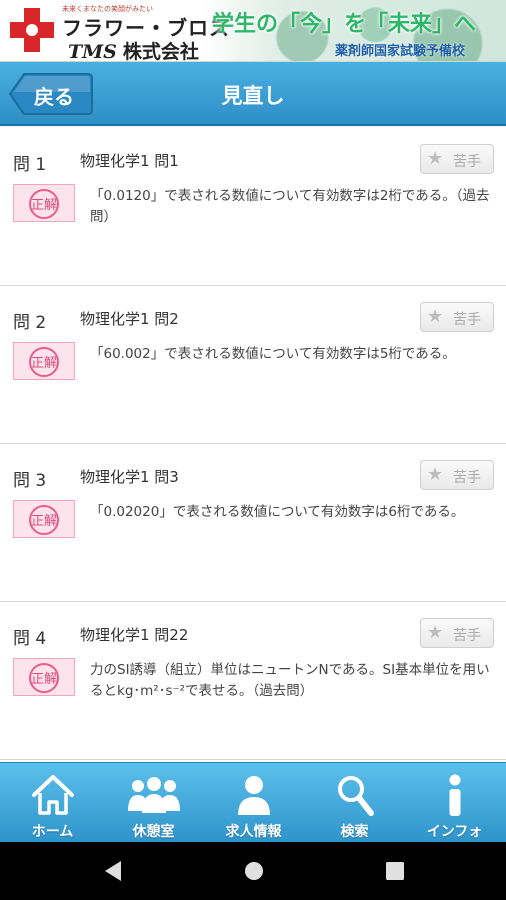 Image resolution: width=506 pixels, height=900 pixels. What do you see at coordinates (112, 871) in the screenshot?
I see `nav-back-icon` at bounding box center [112, 871].